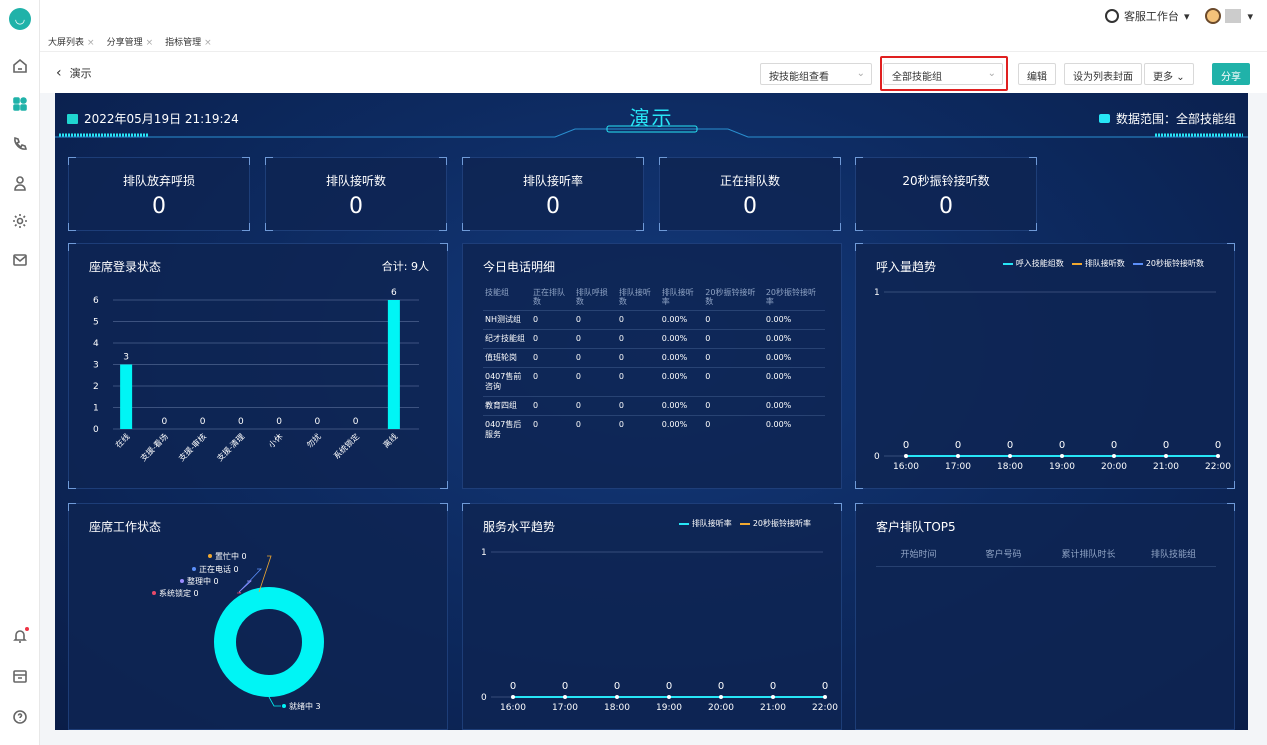 This screenshot has width=1267, height=745. I want to click on table-cell: 0407售前咨询, so click(507, 382).